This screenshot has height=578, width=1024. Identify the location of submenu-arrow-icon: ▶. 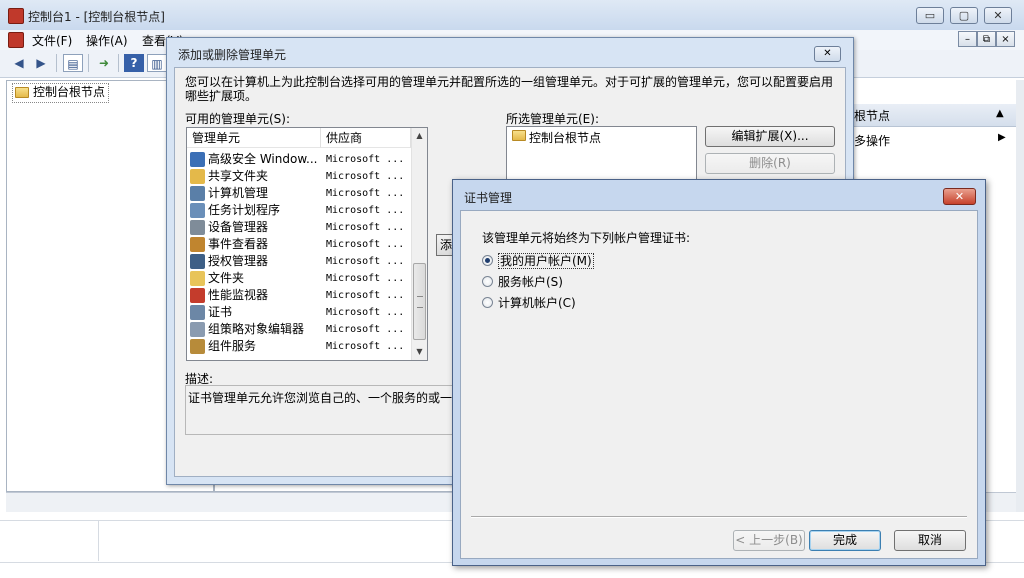
(1002, 137).